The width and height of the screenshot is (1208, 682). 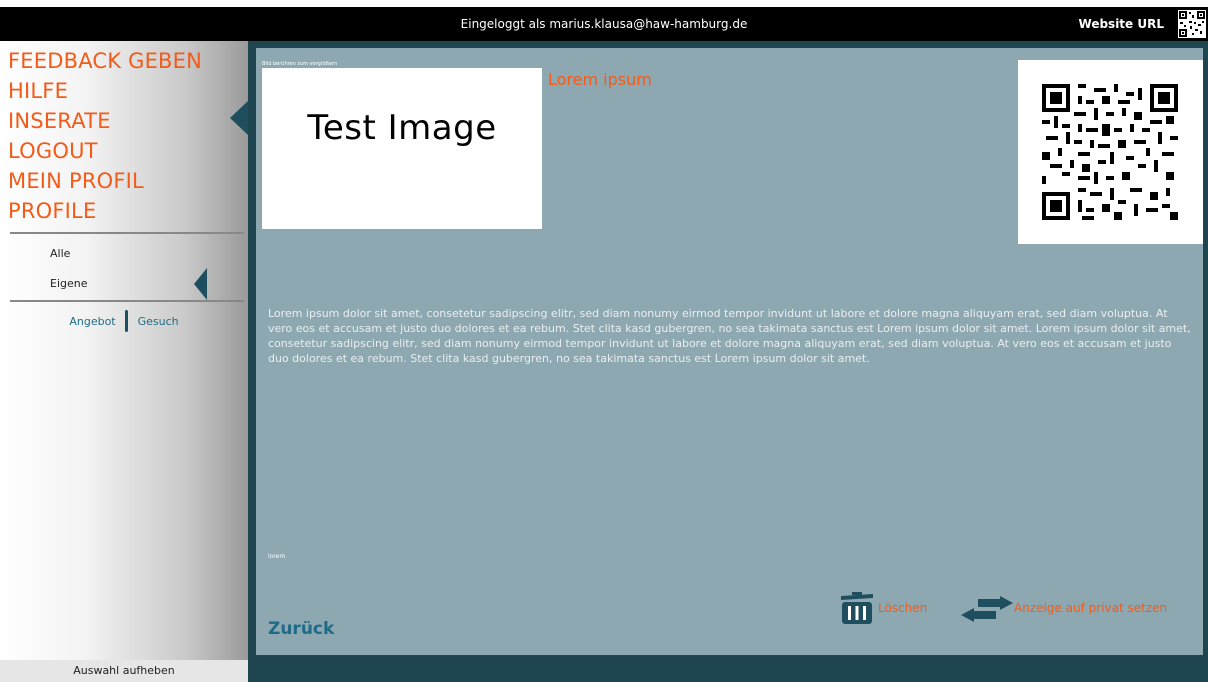 I want to click on type-angebot: Angebot, so click(x=92, y=321).